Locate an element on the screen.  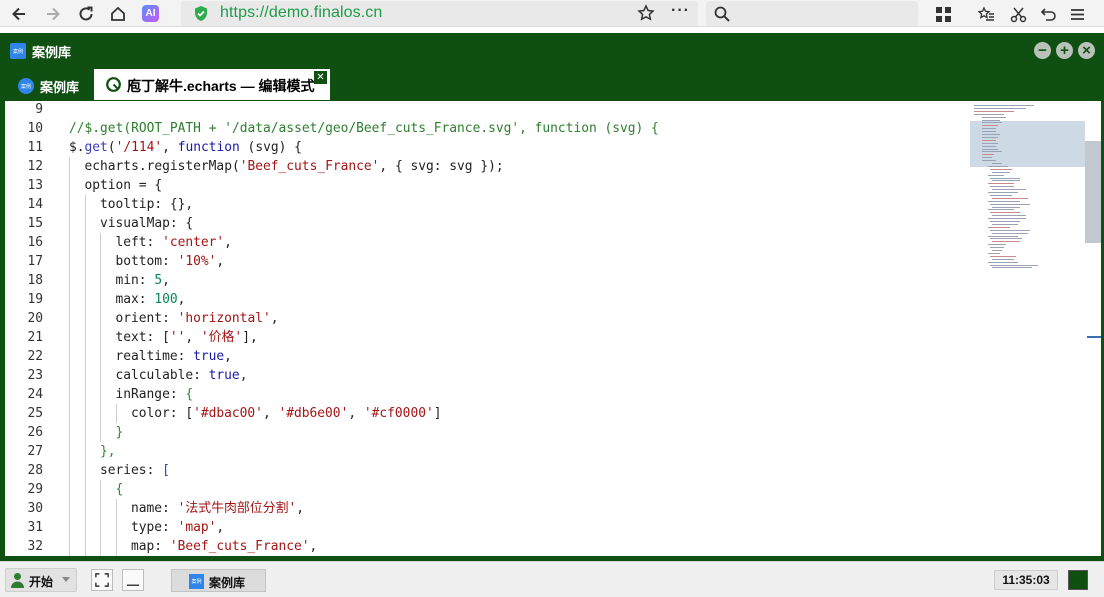
fullscreen-button is located at coordinates (102, 580).